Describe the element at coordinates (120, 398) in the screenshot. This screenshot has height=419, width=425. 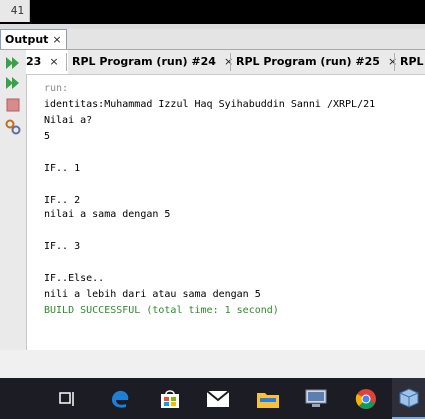
I see `edge-icon` at that location.